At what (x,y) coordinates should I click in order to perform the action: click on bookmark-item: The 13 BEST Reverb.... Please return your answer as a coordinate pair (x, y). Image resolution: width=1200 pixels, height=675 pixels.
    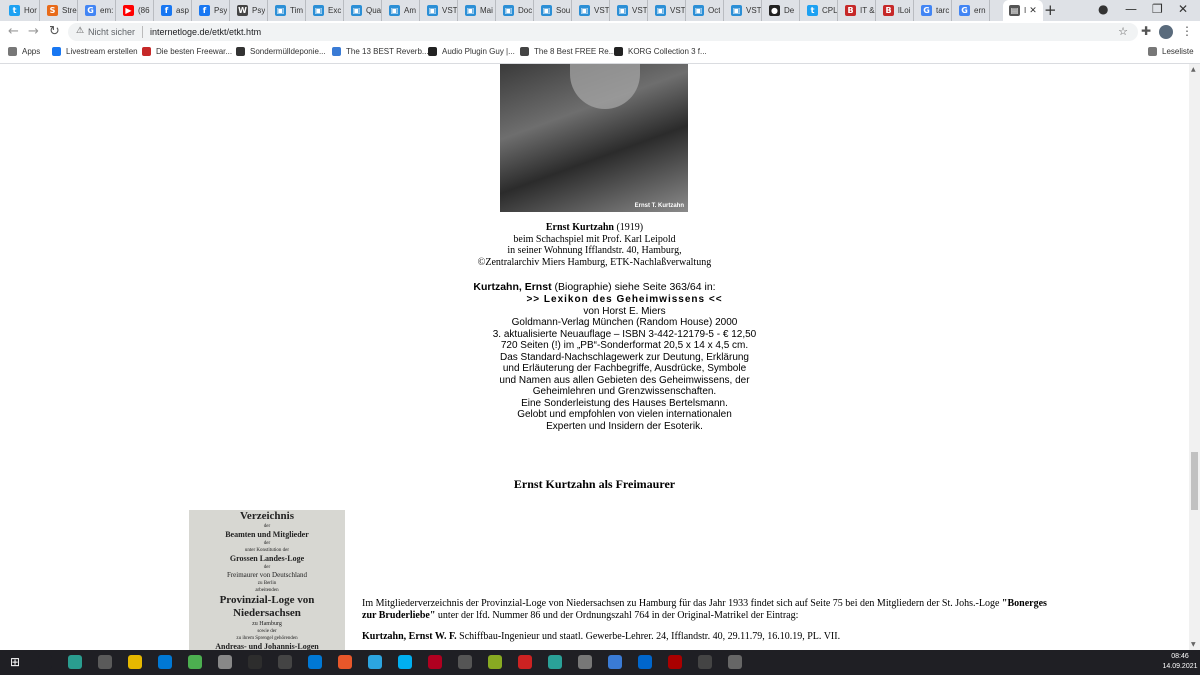
    Looking at the image, I should click on (380, 51).